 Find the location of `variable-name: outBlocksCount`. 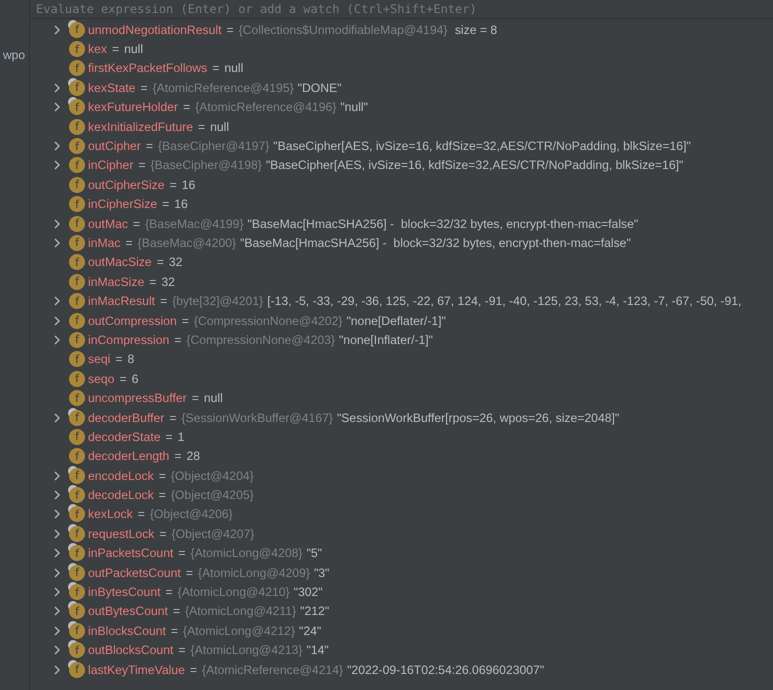

variable-name: outBlocksCount is located at coordinates (131, 650).